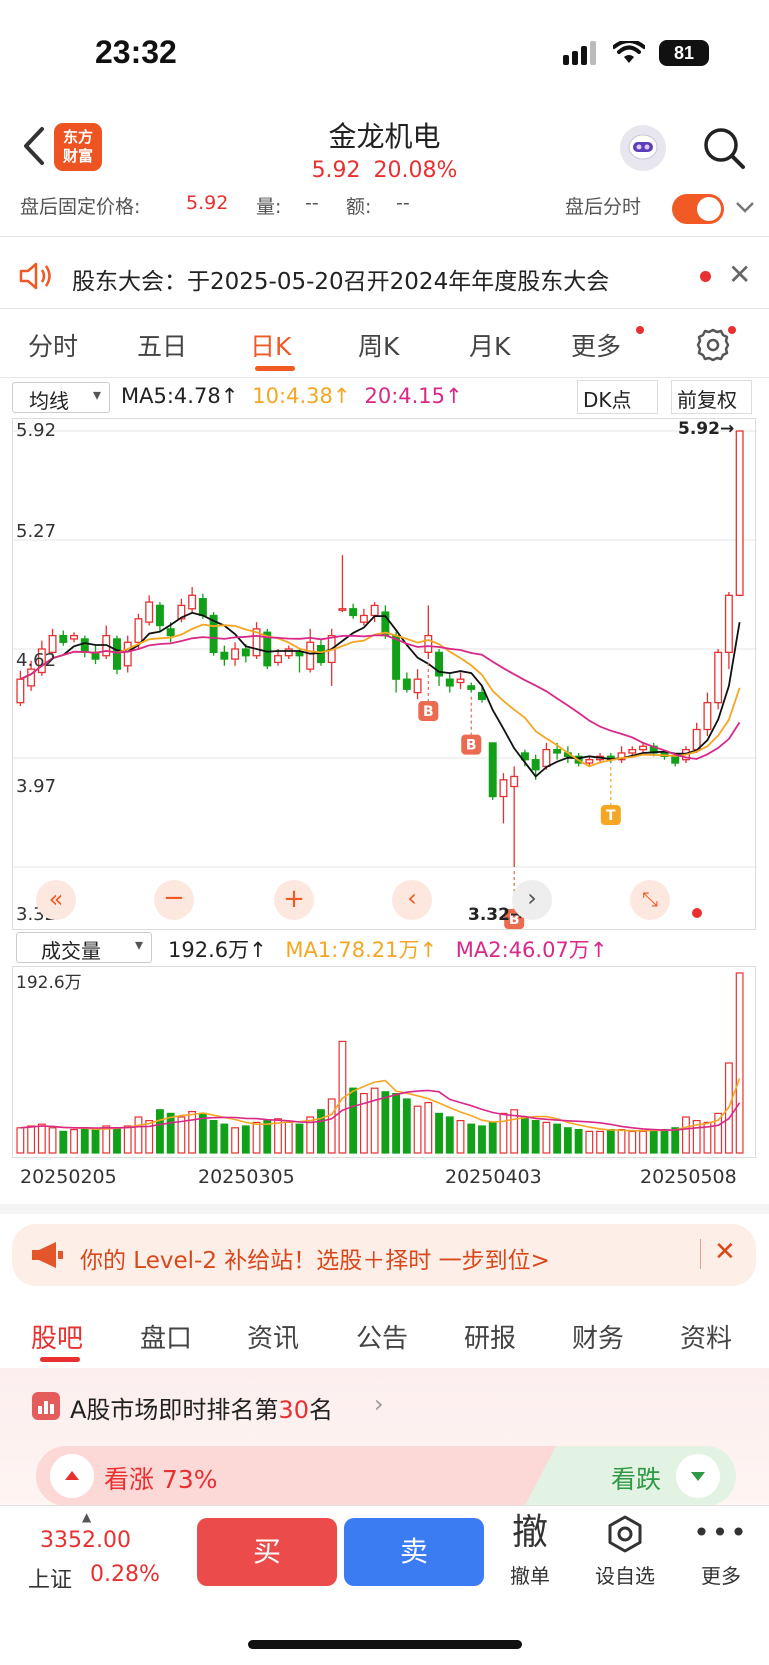  What do you see at coordinates (700, 1254) in the screenshot?
I see `promo-separator` at bounding box center [700, 1254].